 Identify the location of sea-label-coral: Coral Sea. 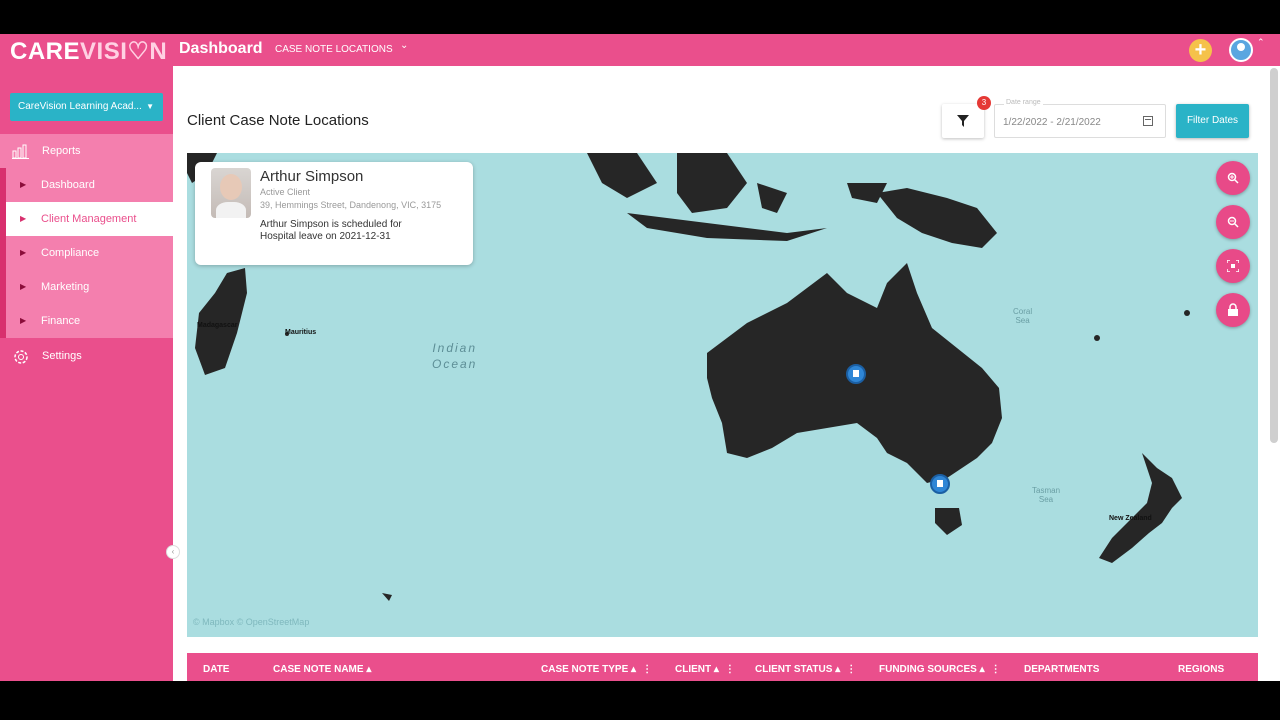
(1023, 316).